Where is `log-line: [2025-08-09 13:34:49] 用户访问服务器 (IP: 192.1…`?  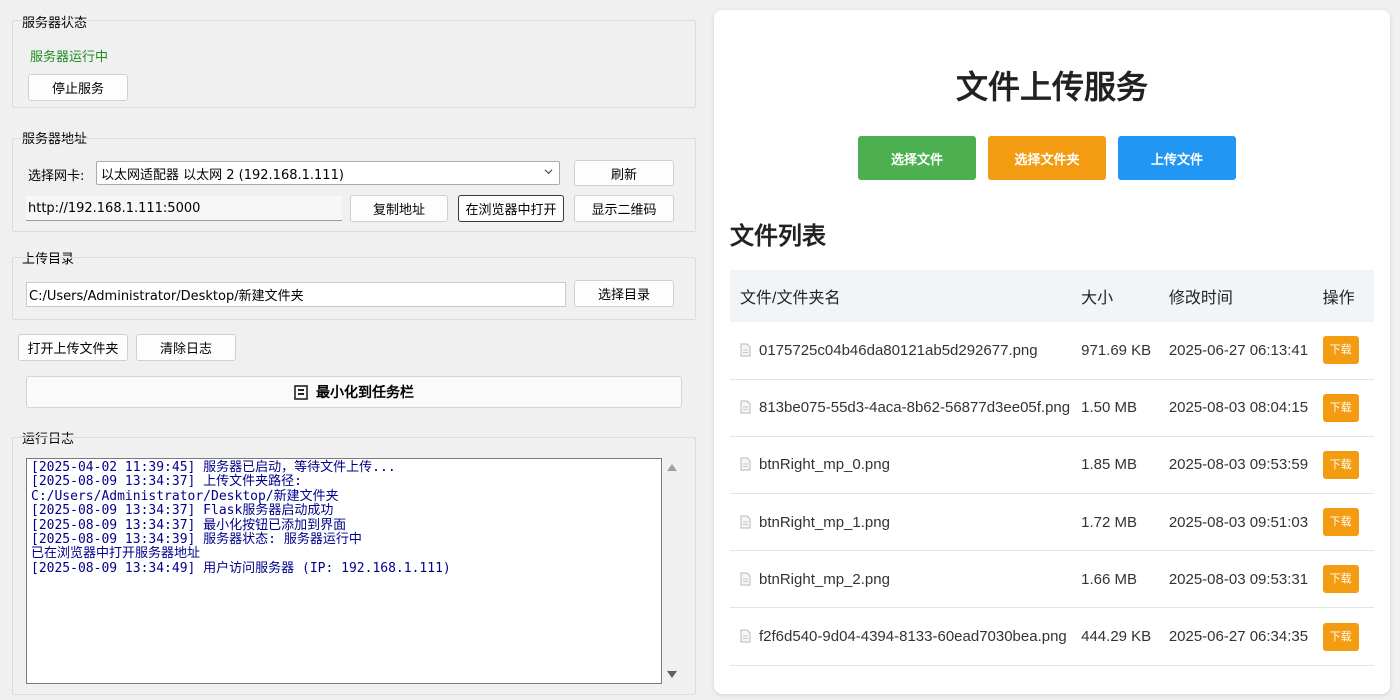
log-line: [2025-08-09 13:34:49] 用户访问服务器 (IP: 192.1… is located at coordinates (241, 568).